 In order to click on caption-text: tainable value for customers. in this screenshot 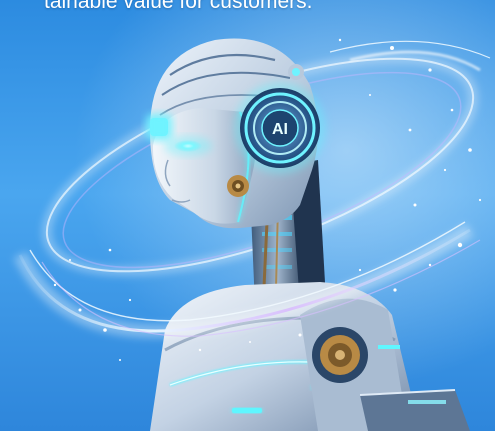, I will do `click(178, 6)`.